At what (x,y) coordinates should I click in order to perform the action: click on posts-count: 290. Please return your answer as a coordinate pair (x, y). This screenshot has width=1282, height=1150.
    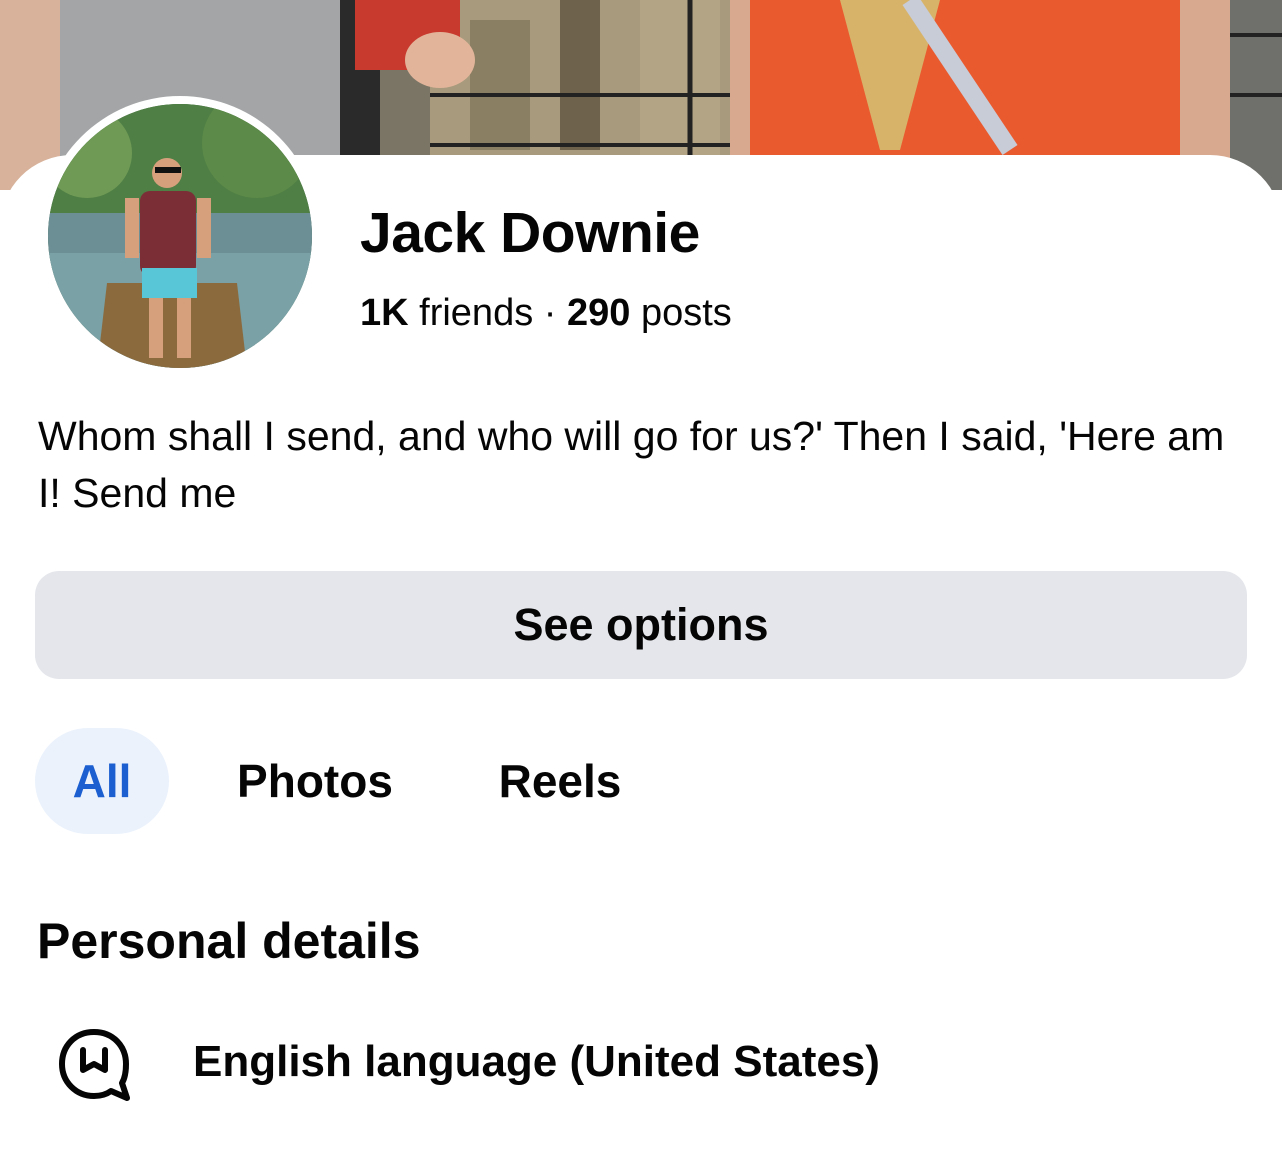
    Looking at the image, I should click on (598, 313).